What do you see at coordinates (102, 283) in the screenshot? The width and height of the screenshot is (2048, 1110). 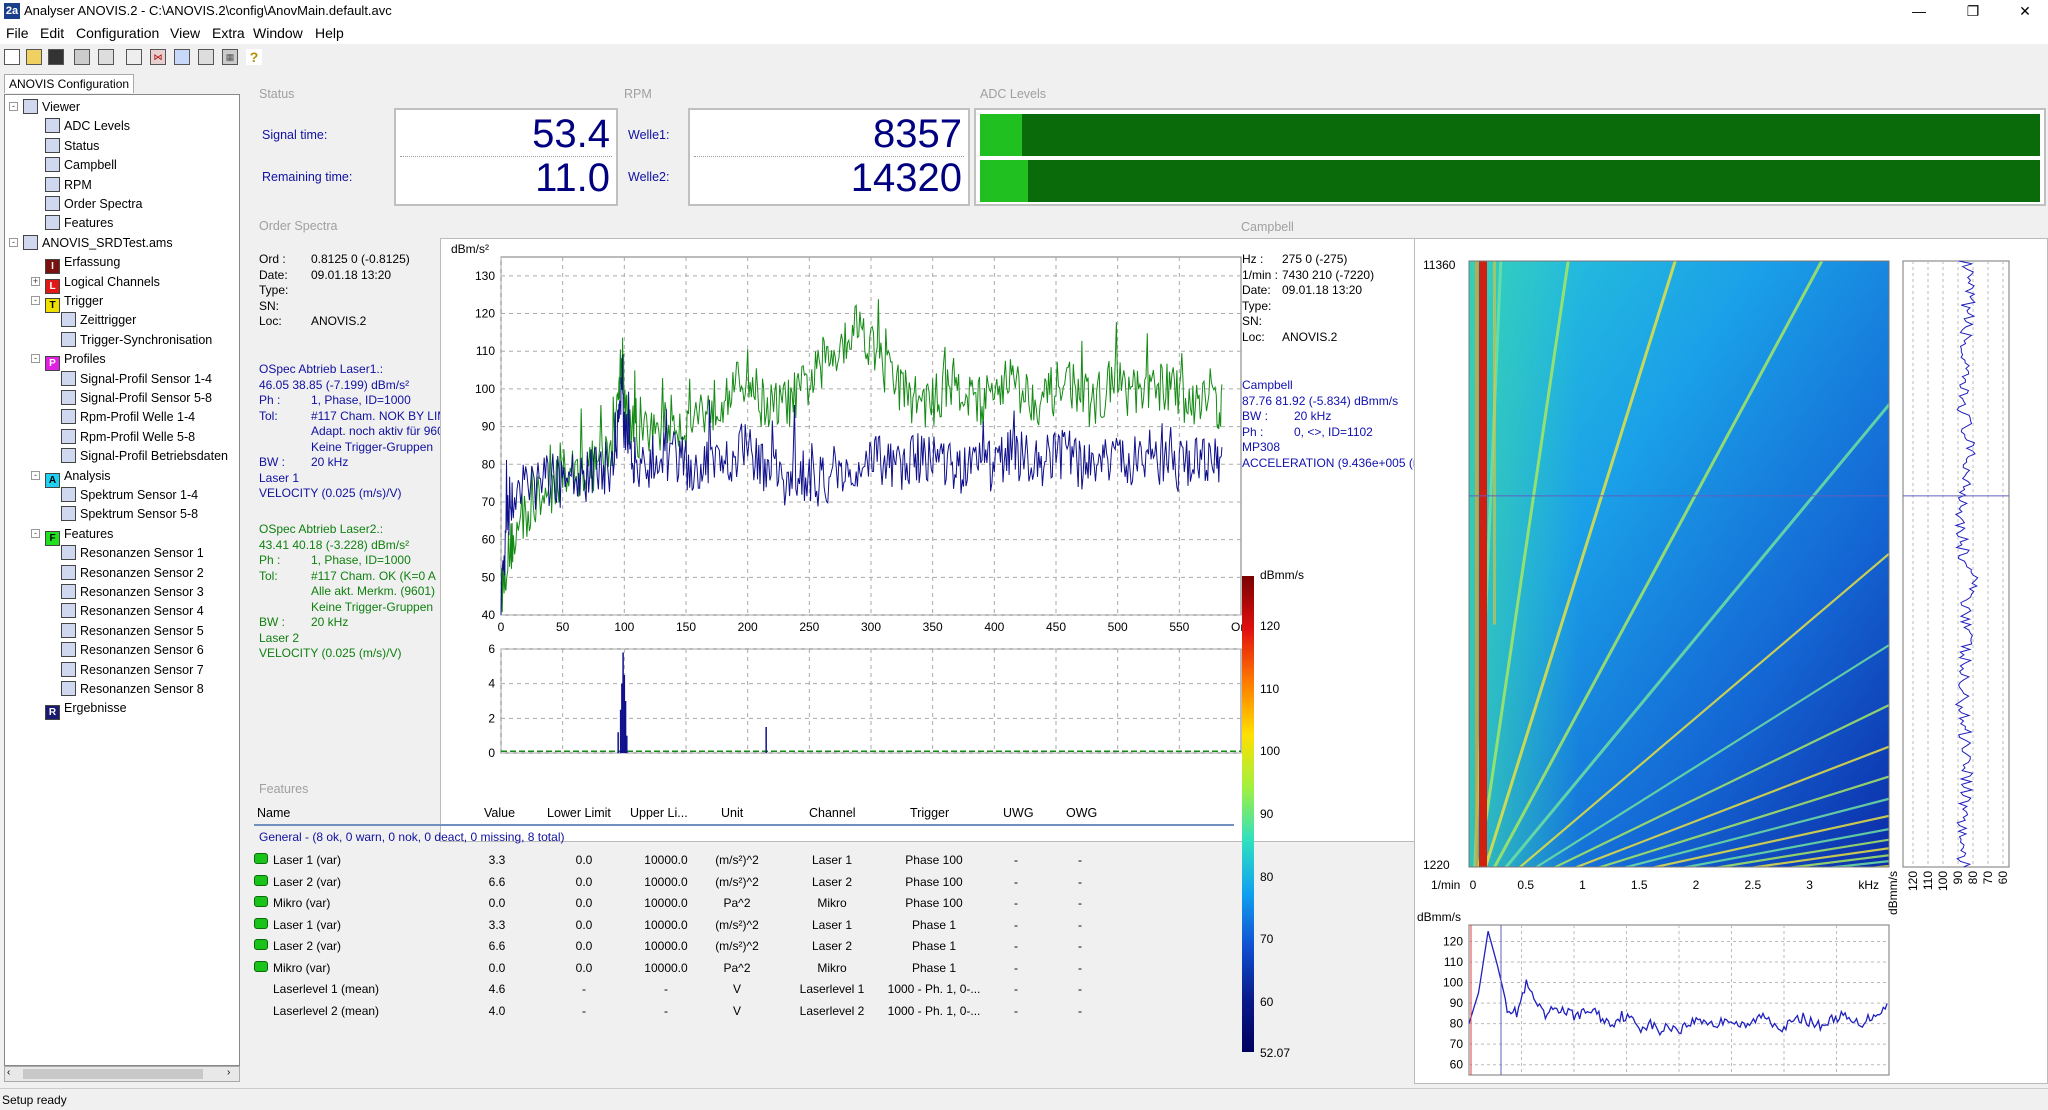 I see `tree-item-9: L Logical Channels` at bounding box center [102, 283].